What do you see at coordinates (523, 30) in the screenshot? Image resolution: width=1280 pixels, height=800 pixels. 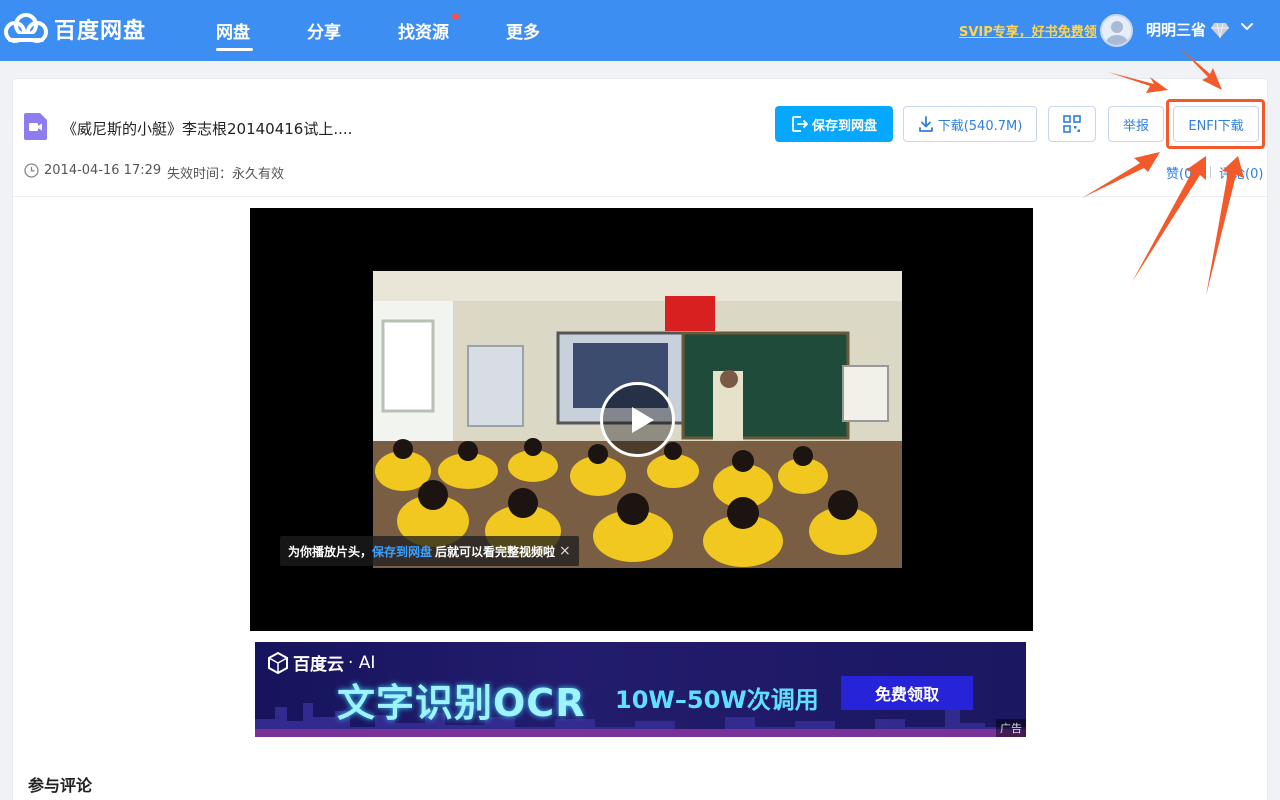 I see `nav-more: 更多` at bounding box center [523, 30].